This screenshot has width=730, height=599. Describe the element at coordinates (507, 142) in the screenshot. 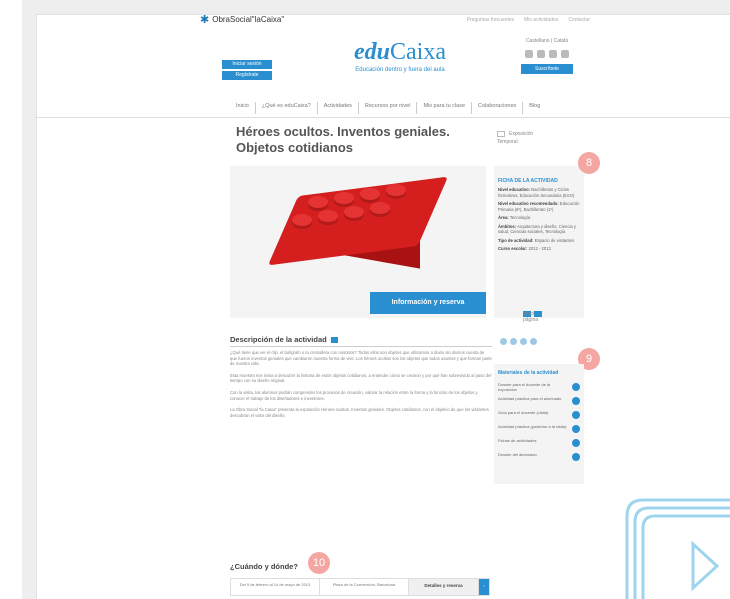

I see `activity-type-sub: Temporal` at that location.